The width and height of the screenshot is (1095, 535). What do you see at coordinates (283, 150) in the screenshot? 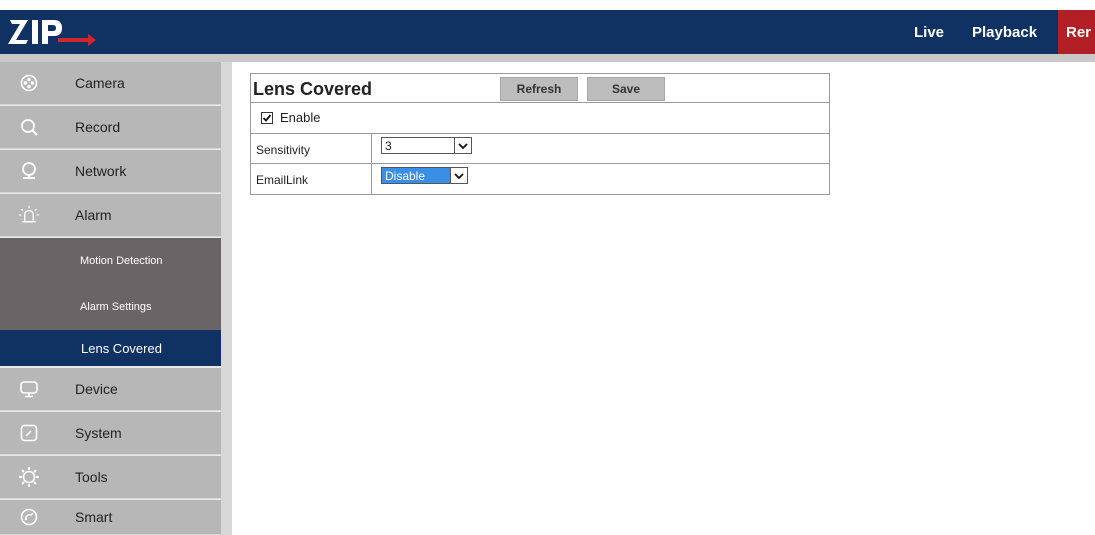
I see `sensitivity-label: Sensitivity` at bounding box center [283, 150].